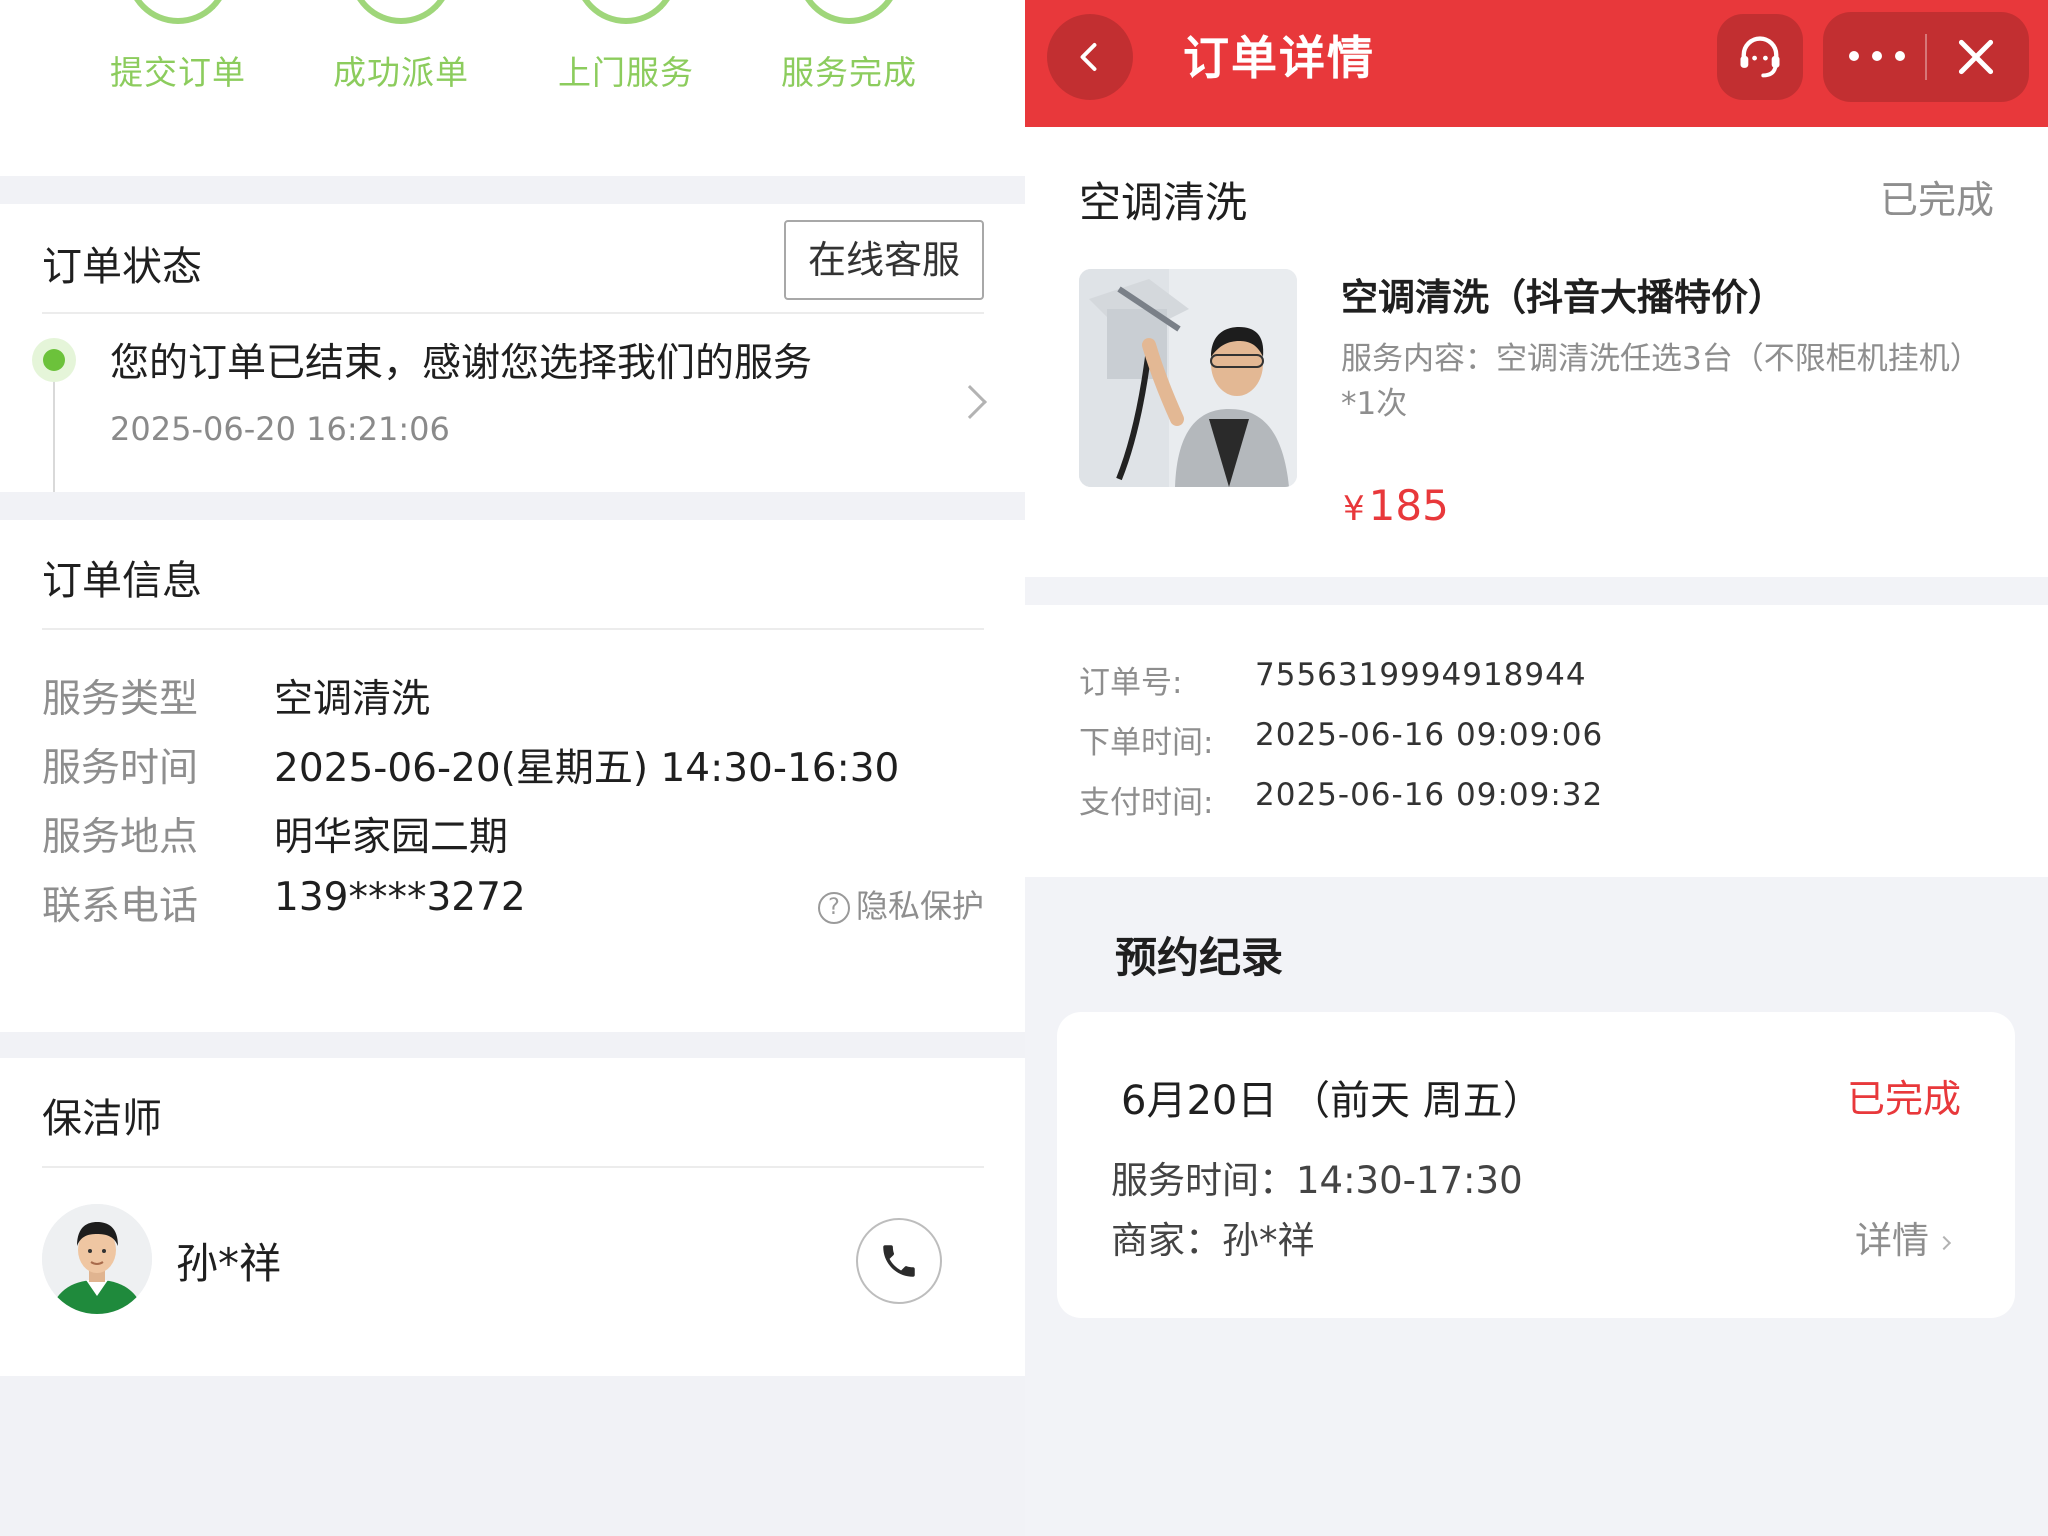 This screenshot has height=1536, width=2048. What do you see at coordinates (1163, 202) in the screenshot?
I see `product-category: 空调清洗` at bounding box center [1163, 202].